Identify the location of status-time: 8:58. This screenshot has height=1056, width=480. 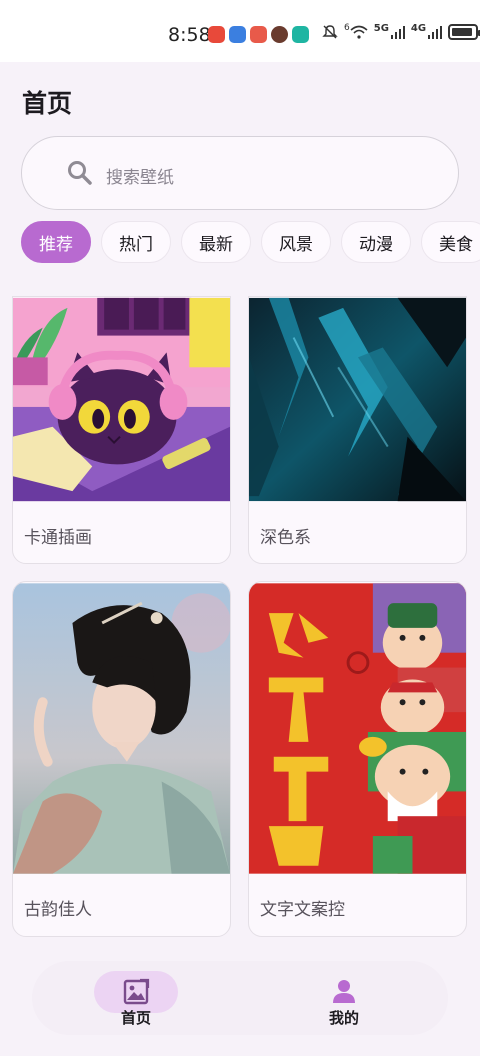
(189, 35).